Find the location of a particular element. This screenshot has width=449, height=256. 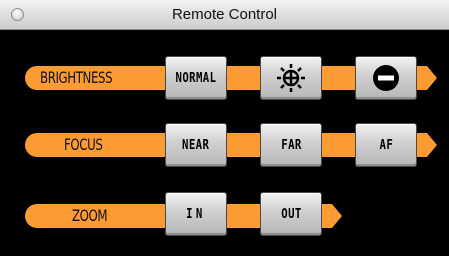

focus-label: FOCUS is located at coordinates (83, 144).